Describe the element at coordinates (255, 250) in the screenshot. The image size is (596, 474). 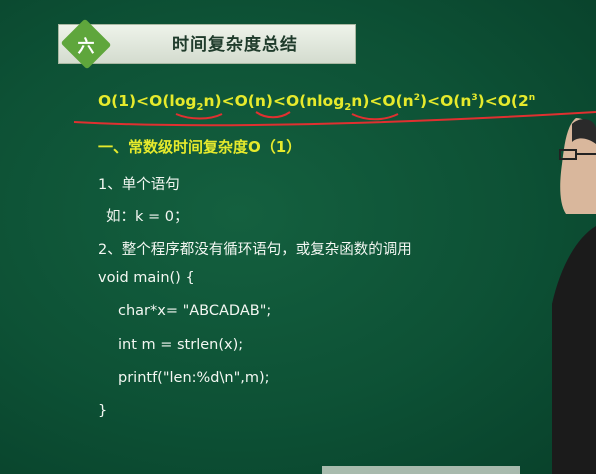
I see `line-no-loops: 2、整个程序都没有循环语句，或复杂函数的调用` at that location.